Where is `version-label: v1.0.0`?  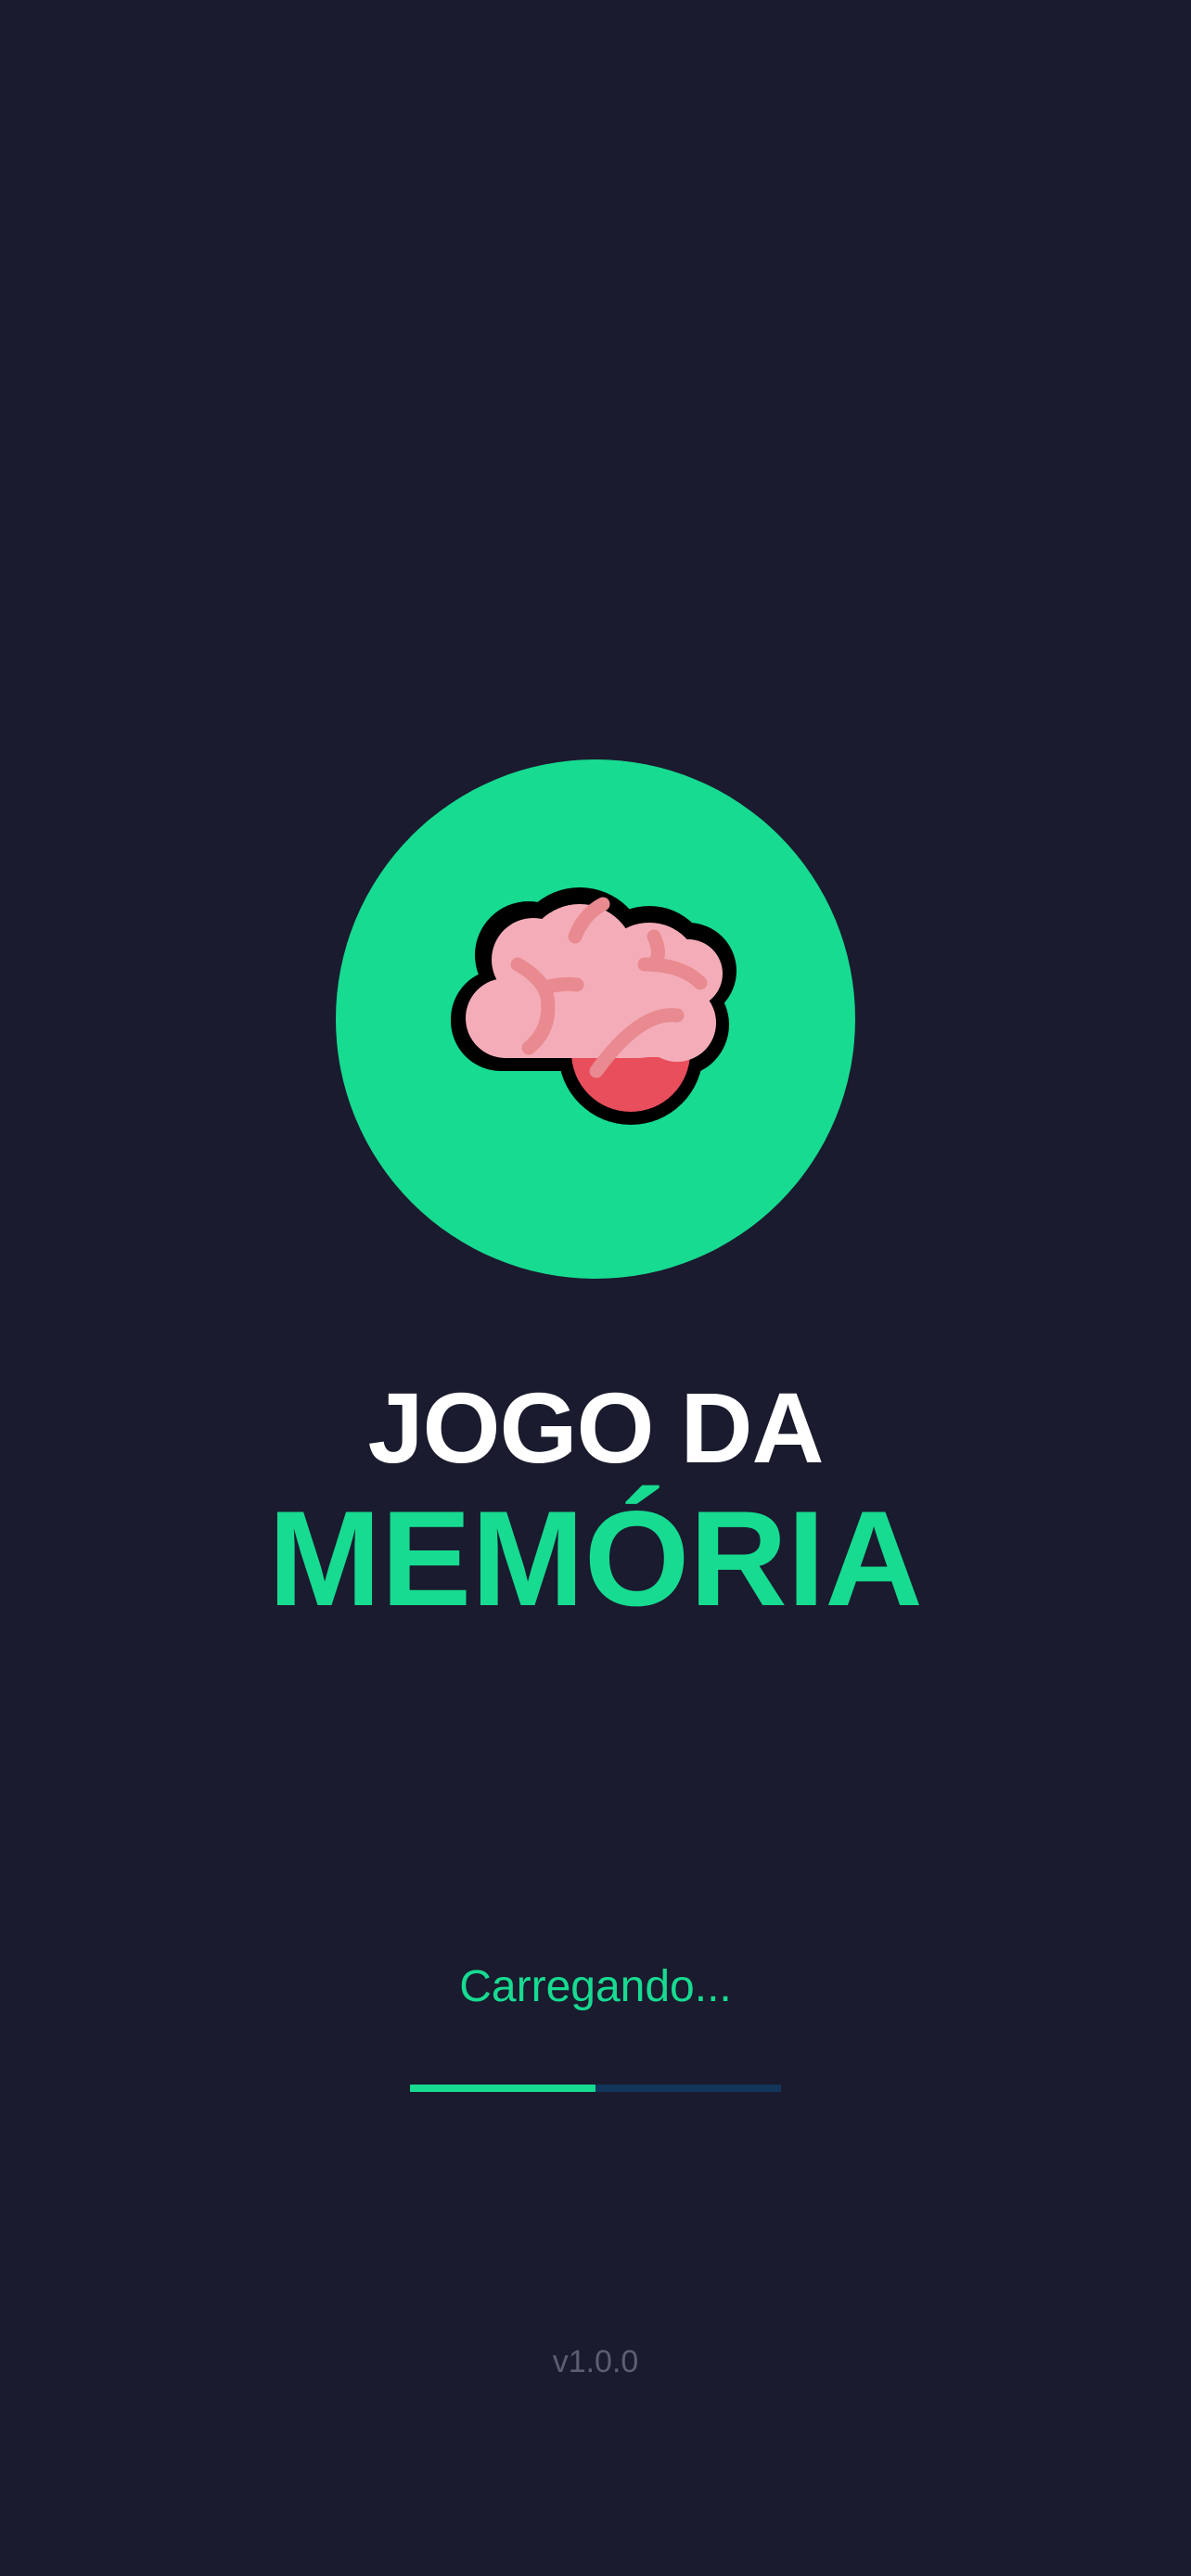
version-label: v1.0.0 is located at coordinates (595, 2361).